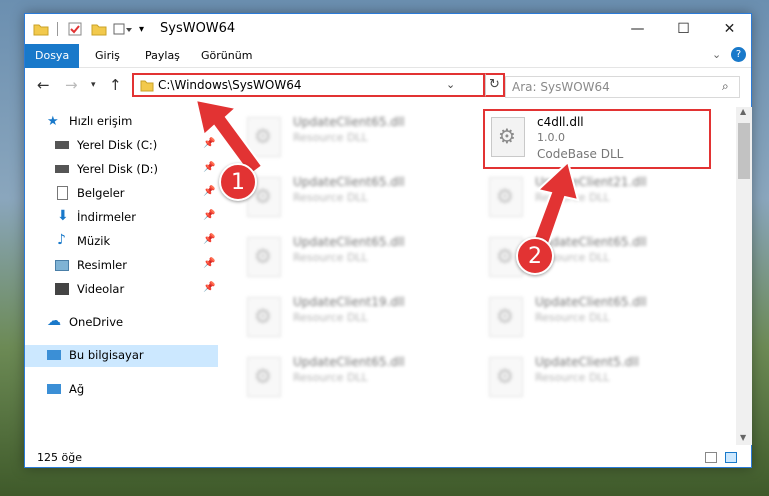 This screenshot has width=769, height=496. What do you see at coordinates (535, 256) in the screenshot?
I see `step-badge-2: 2` at bounding box center [535, 256].